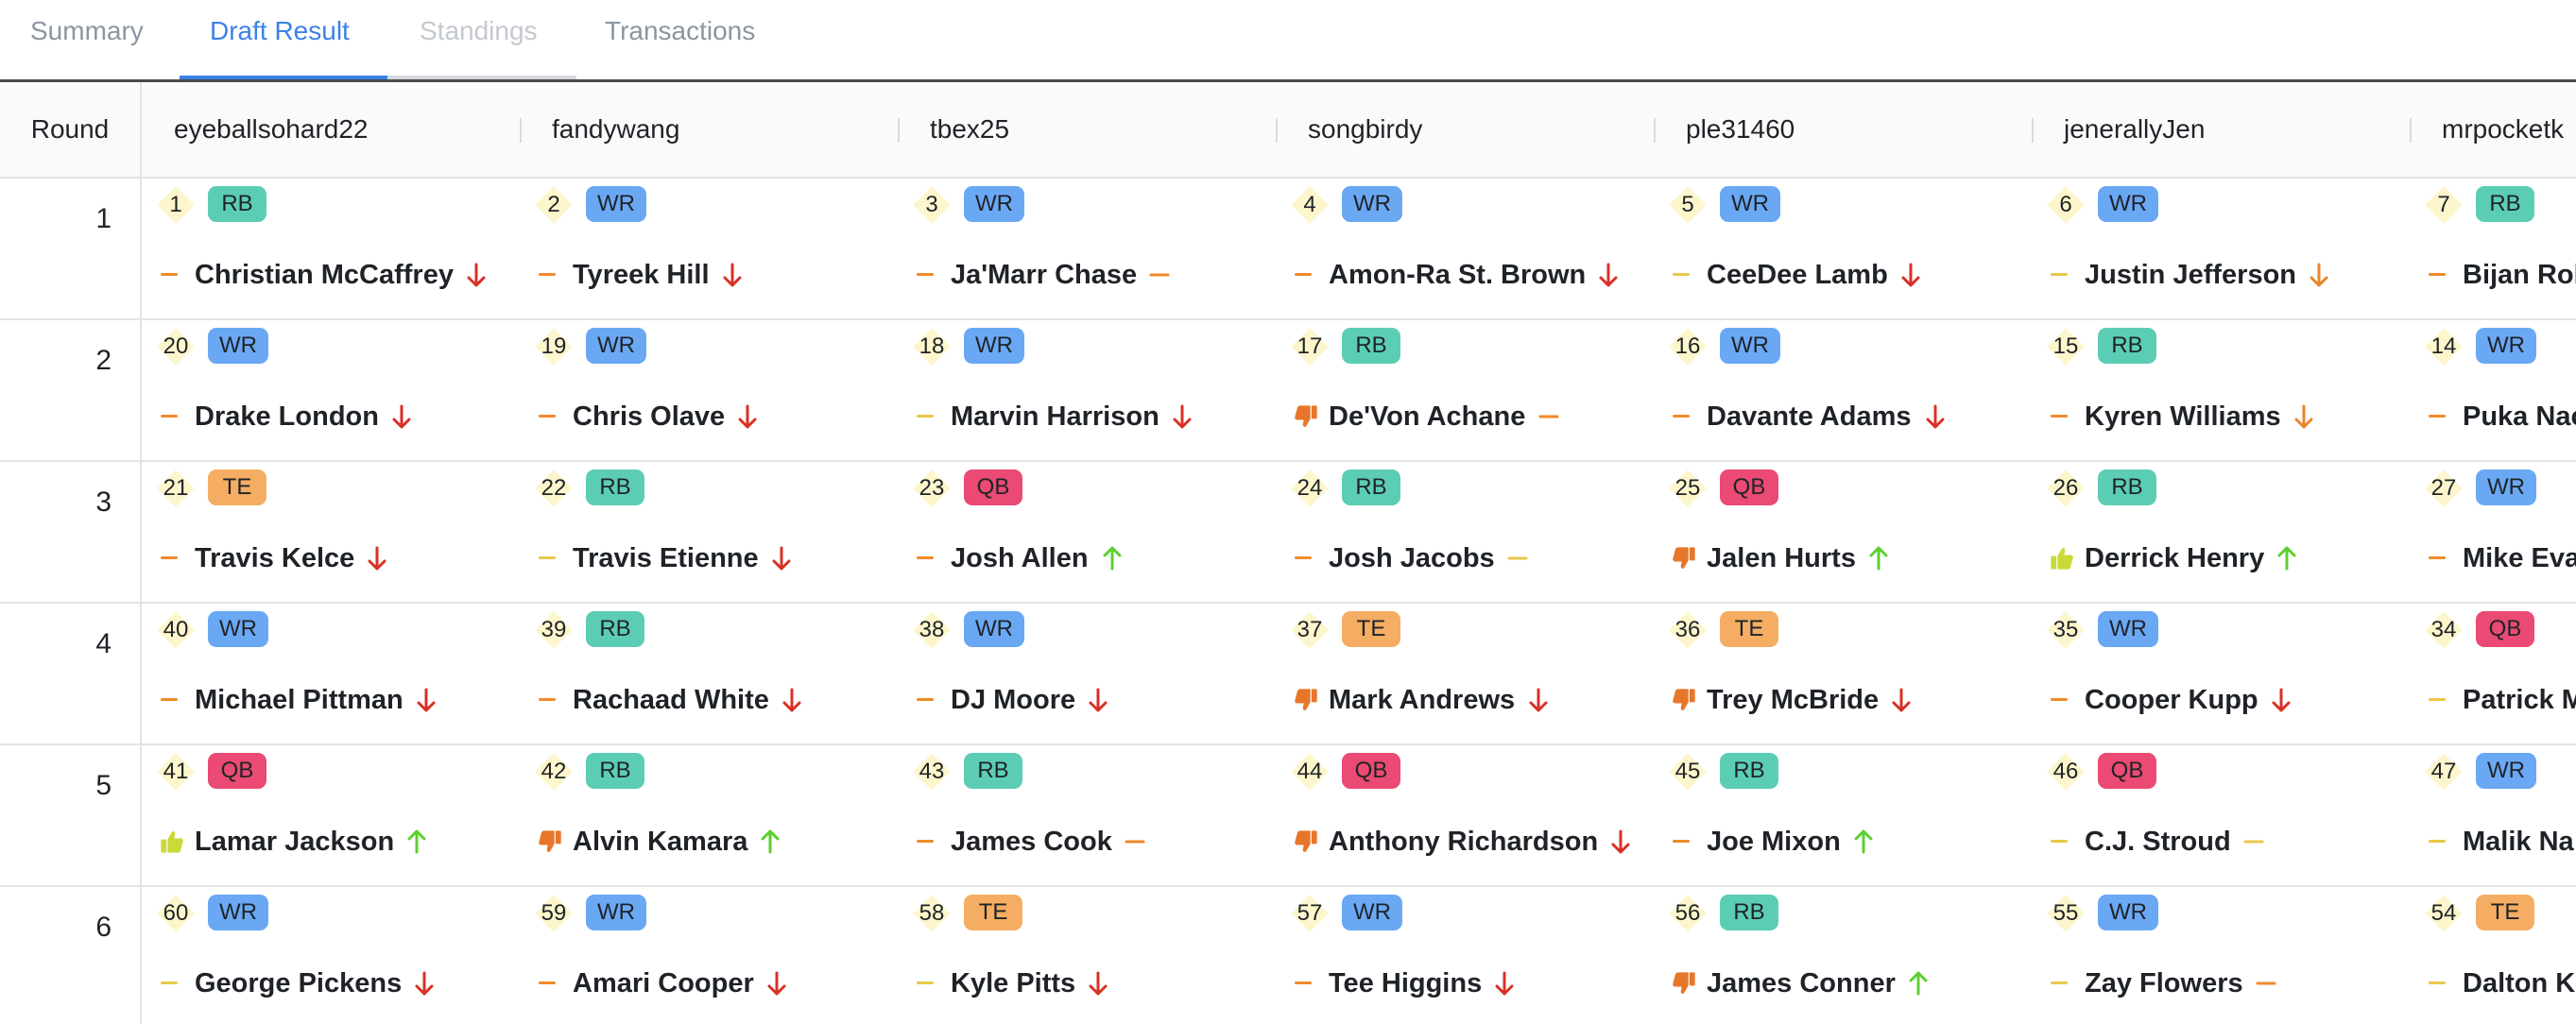 The width and height of the screenshot is (2576, 1024). Describe the element at coordinates (299, 700) in the screenshot. I see `player-name: Michael Pittman` at that location.